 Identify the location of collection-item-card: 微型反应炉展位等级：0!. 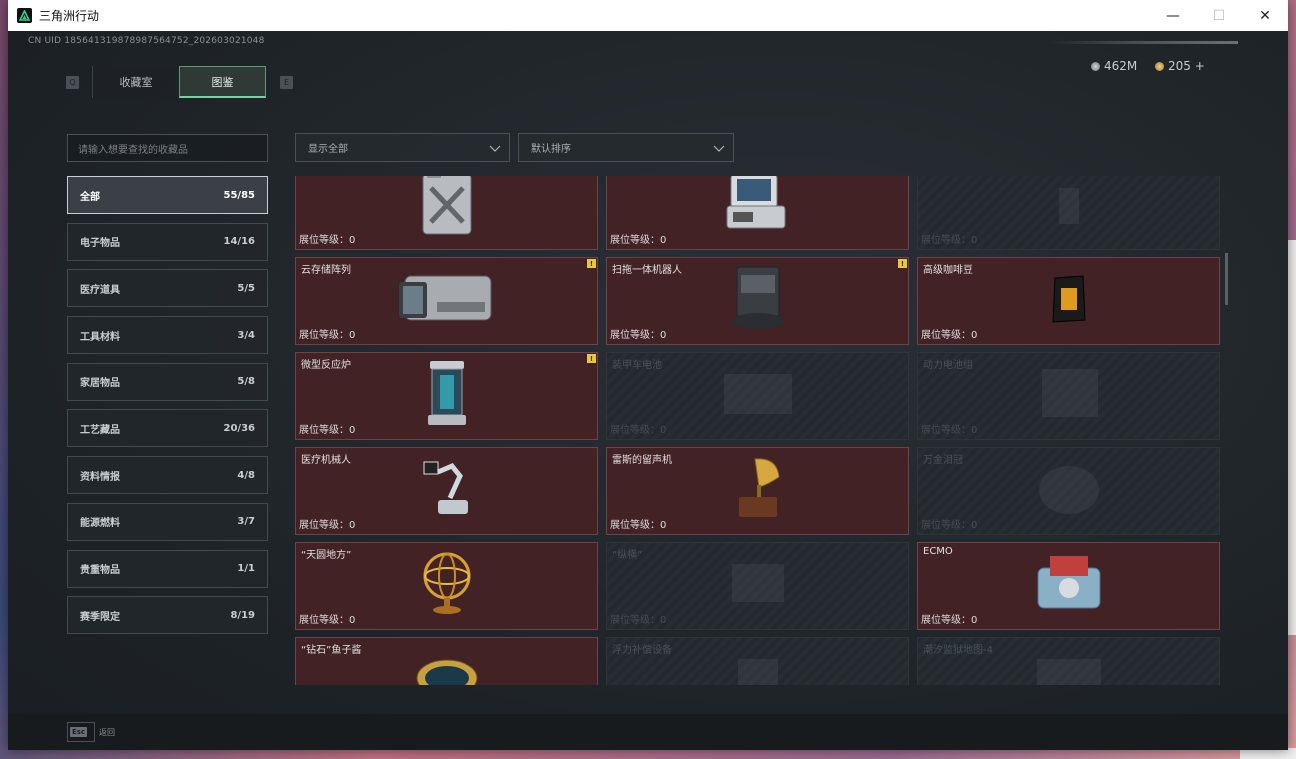
(446, 396).